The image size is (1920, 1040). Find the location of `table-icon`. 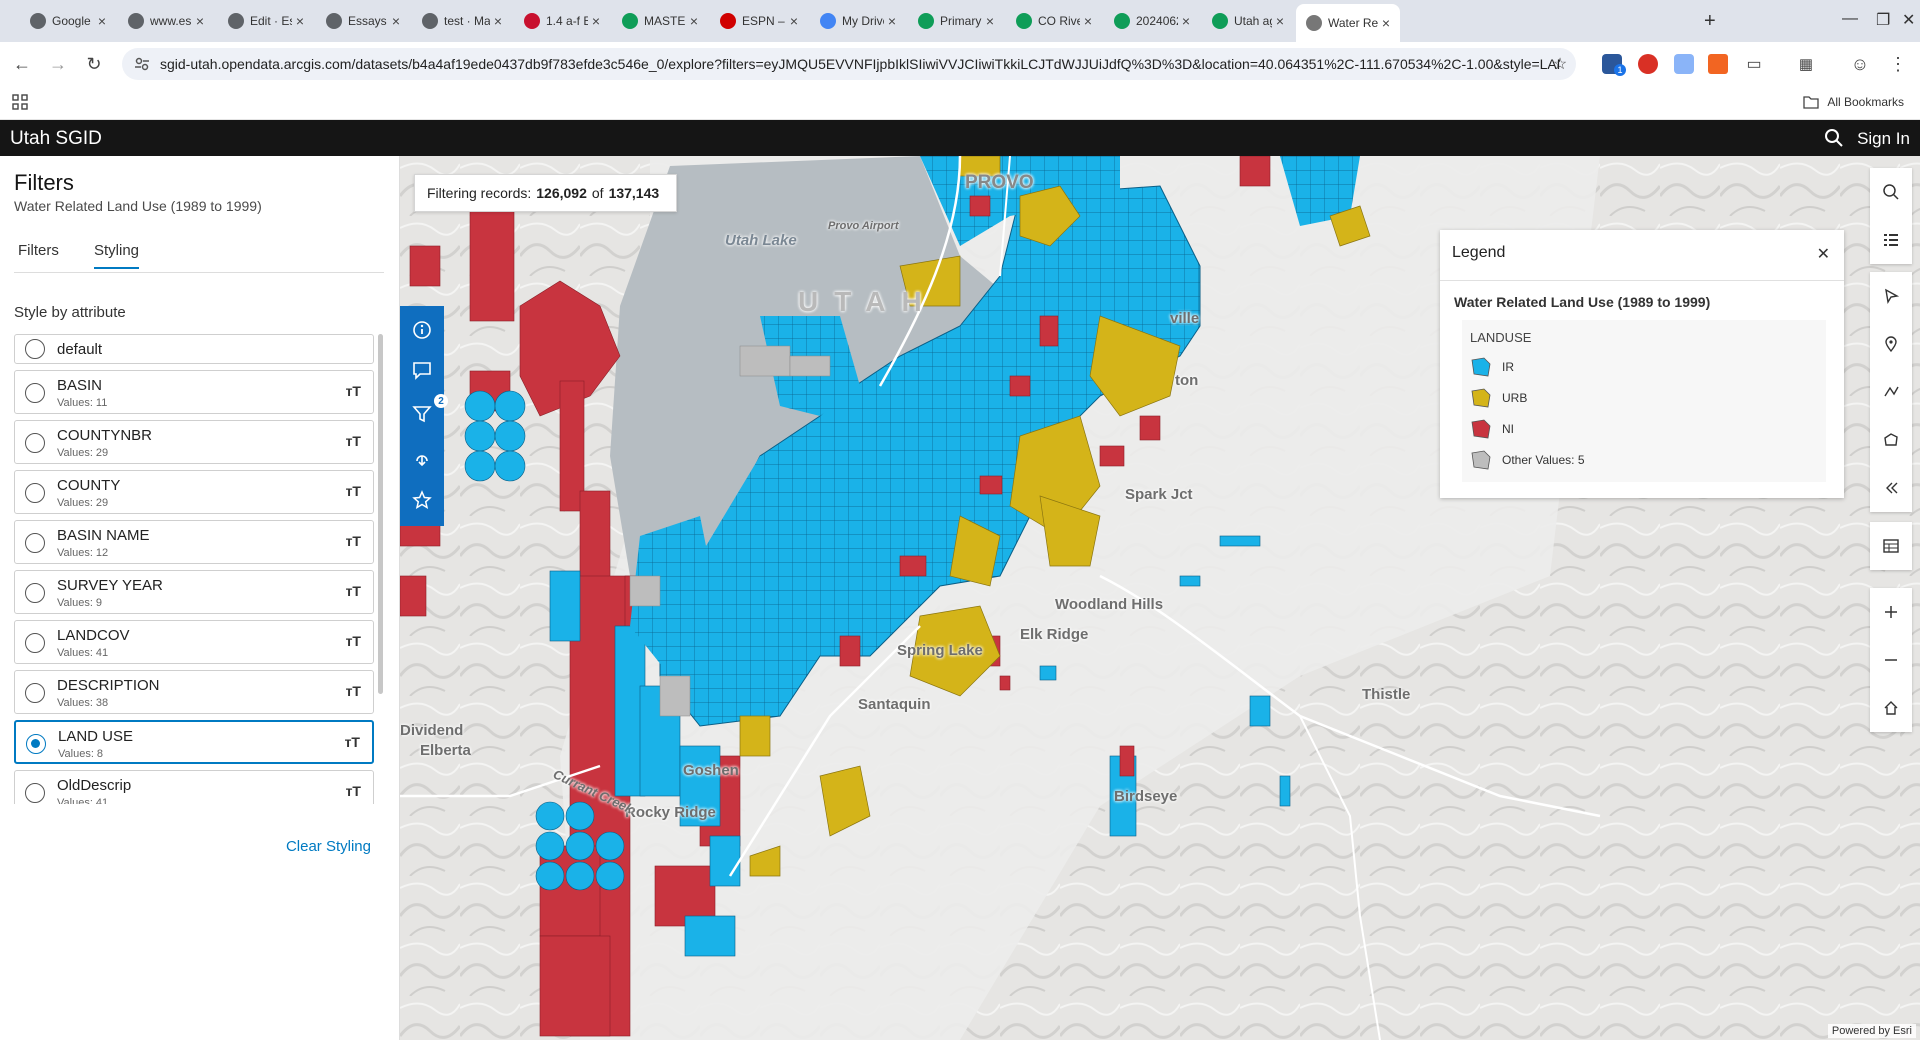

table-icon is located at coordinates (1891, 546).